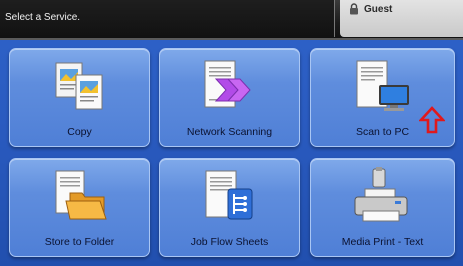  What do you see at coordinates (432, 120) in the screenshot?
I see `red-up-arrow-icon` at bounding box center [432, 120].